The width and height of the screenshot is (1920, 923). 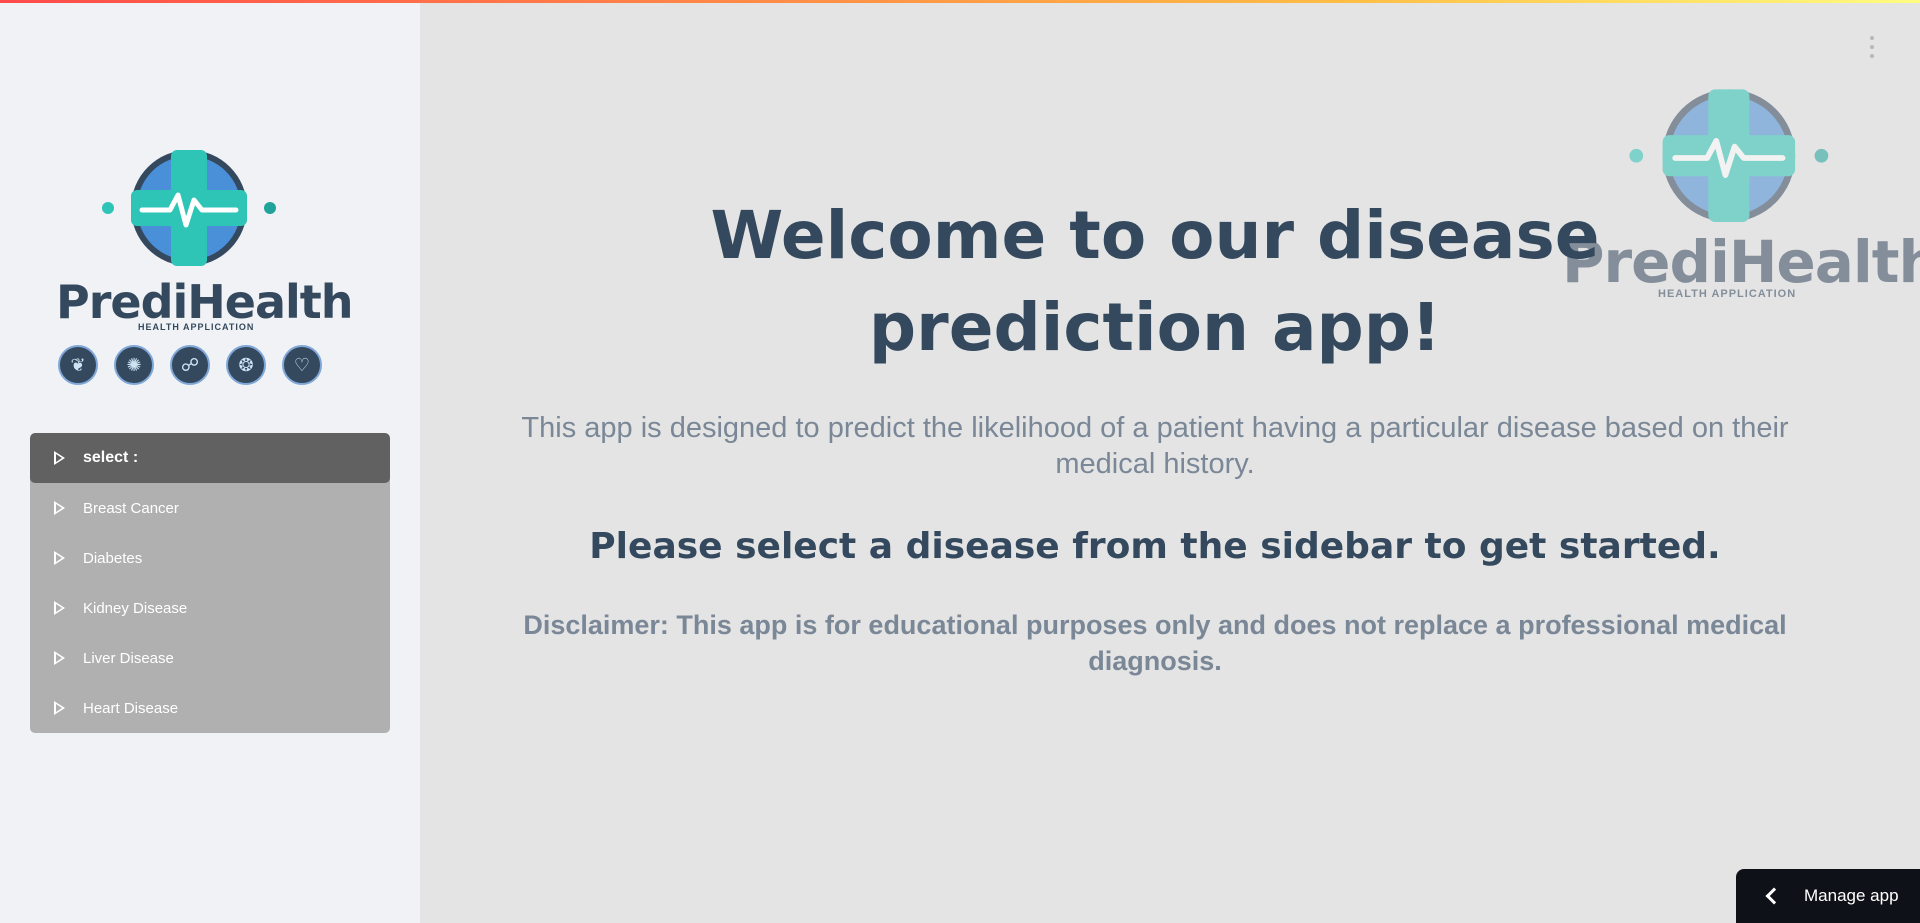 I want to click on medical-cross-icon, so click(x=189, y=208).